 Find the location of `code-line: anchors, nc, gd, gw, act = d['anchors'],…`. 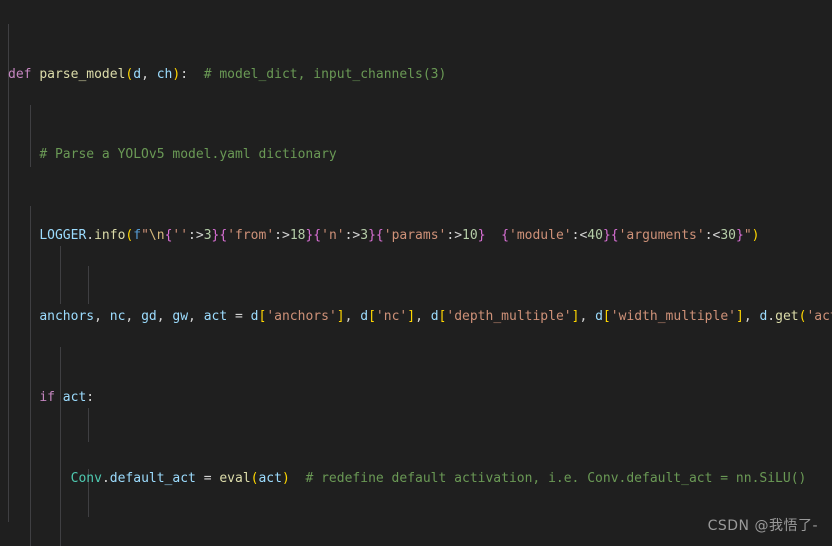

code-line: anchors, nc, gd, gw, act = d['anchors'],… is located at coordinates (416, 317).